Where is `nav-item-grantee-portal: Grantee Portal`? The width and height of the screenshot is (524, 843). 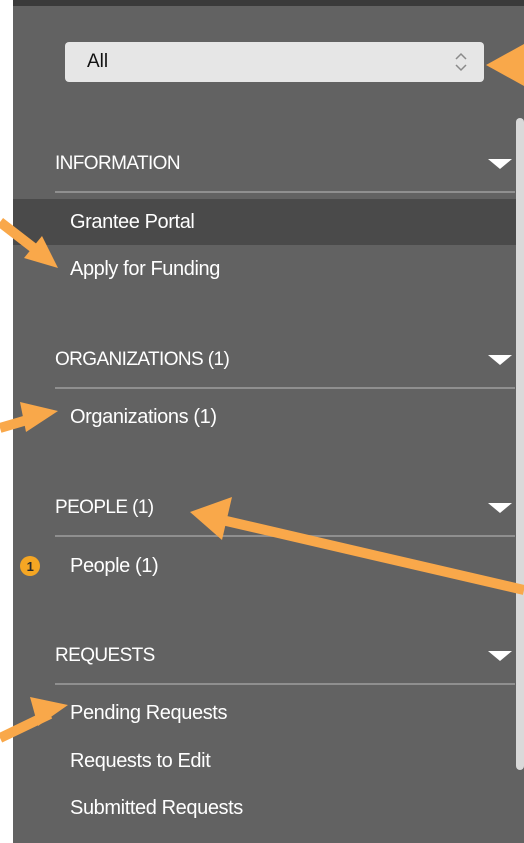 nav-item-grantee-portal: Grantee Portal is located at coordinates (265, 222).